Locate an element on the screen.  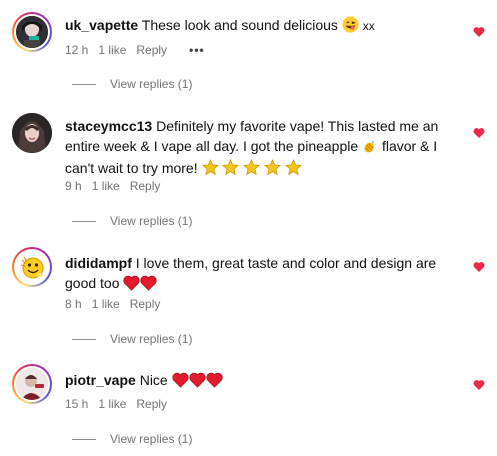
face-savoring-food-emoji is located at coordinates (350, 27).